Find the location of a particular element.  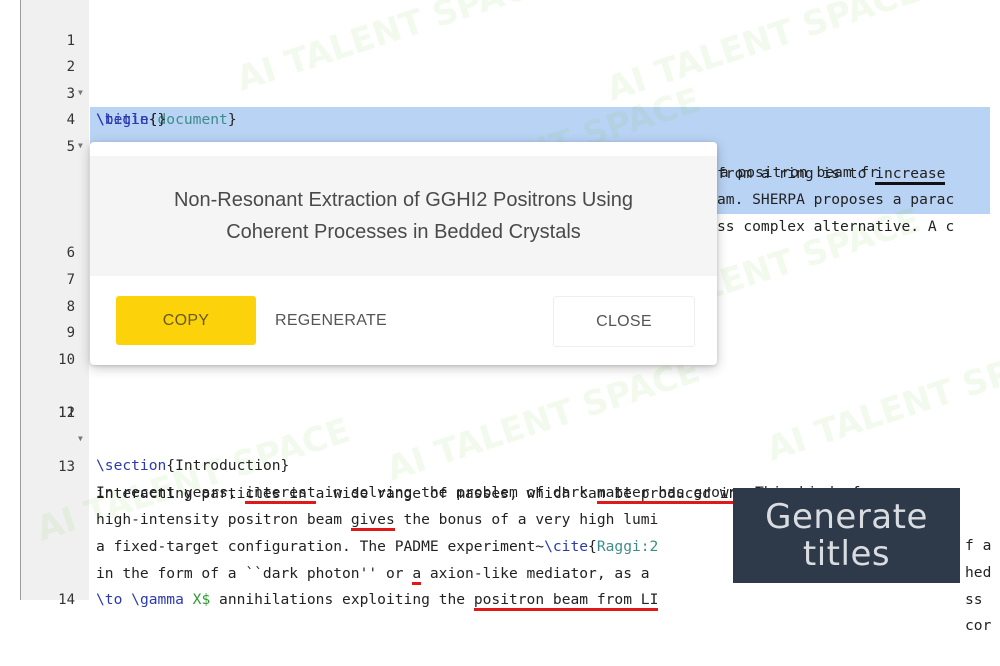

line-number: 12 is located at coordinates (66, 413).